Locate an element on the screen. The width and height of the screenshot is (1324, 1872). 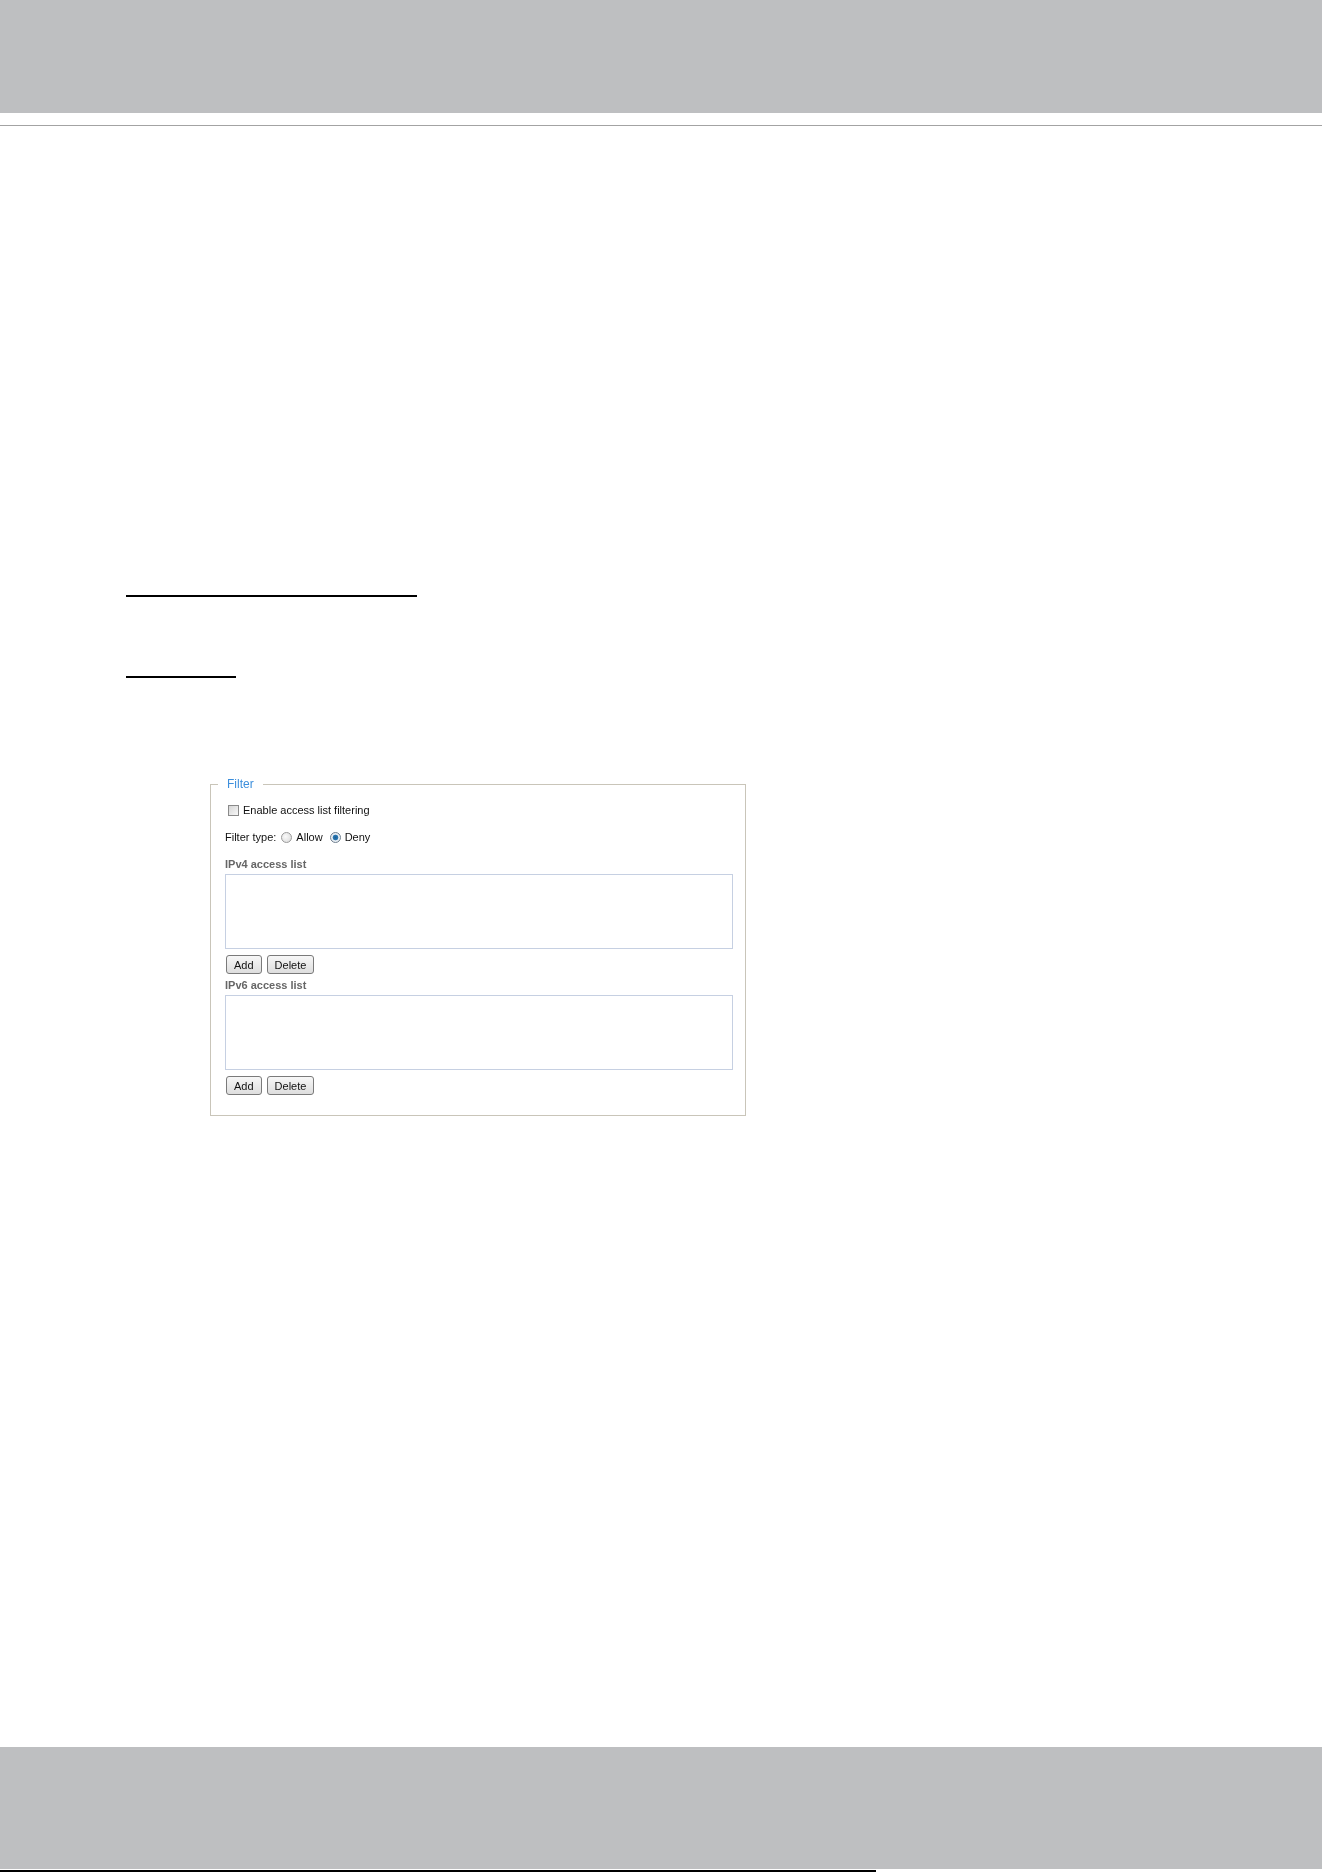
list-label: IPv6 access list is located at coordinates (266, 985).